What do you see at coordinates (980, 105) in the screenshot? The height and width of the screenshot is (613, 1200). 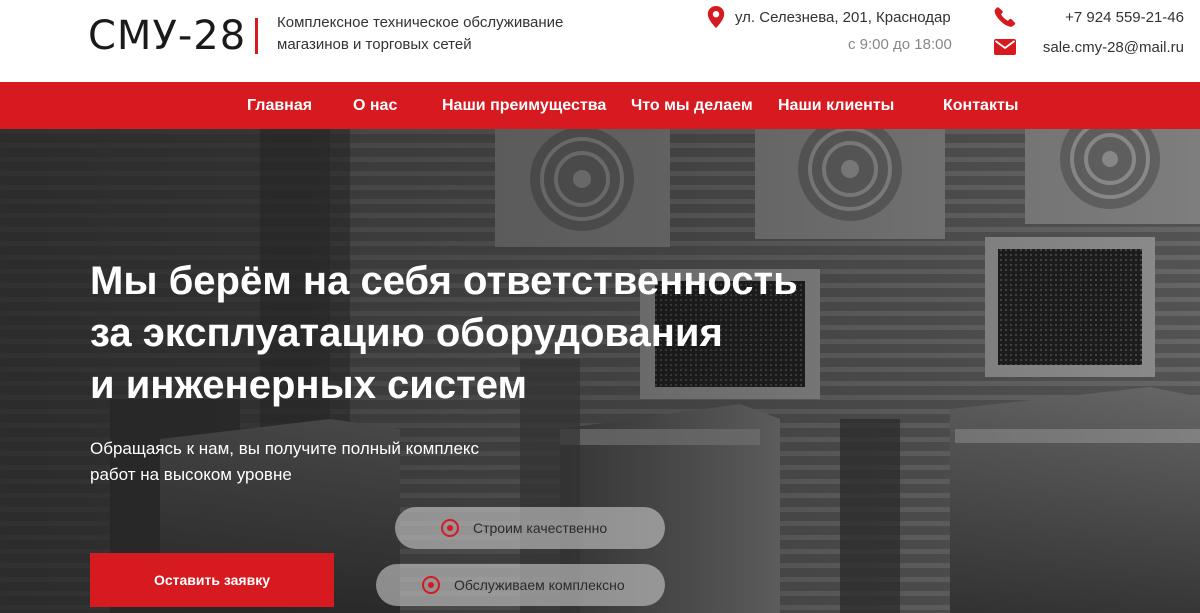 I see `nav-item-contacts: Контакты` at bounding box center [980, 105].